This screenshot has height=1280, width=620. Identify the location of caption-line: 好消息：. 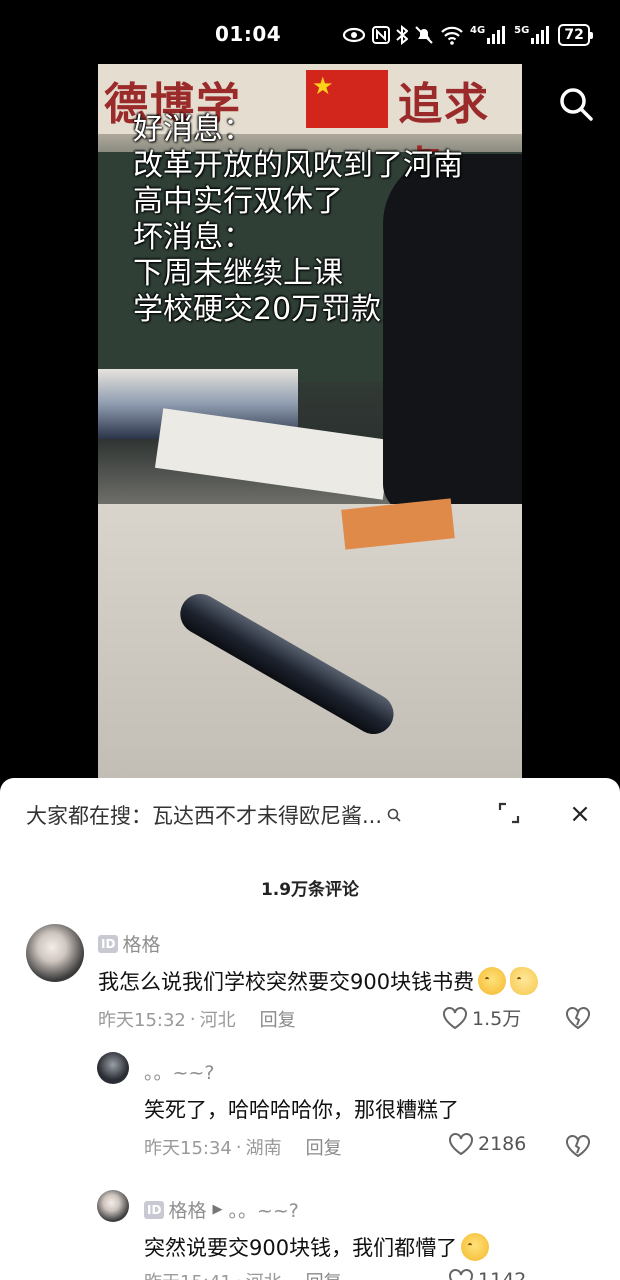
(193, 129).